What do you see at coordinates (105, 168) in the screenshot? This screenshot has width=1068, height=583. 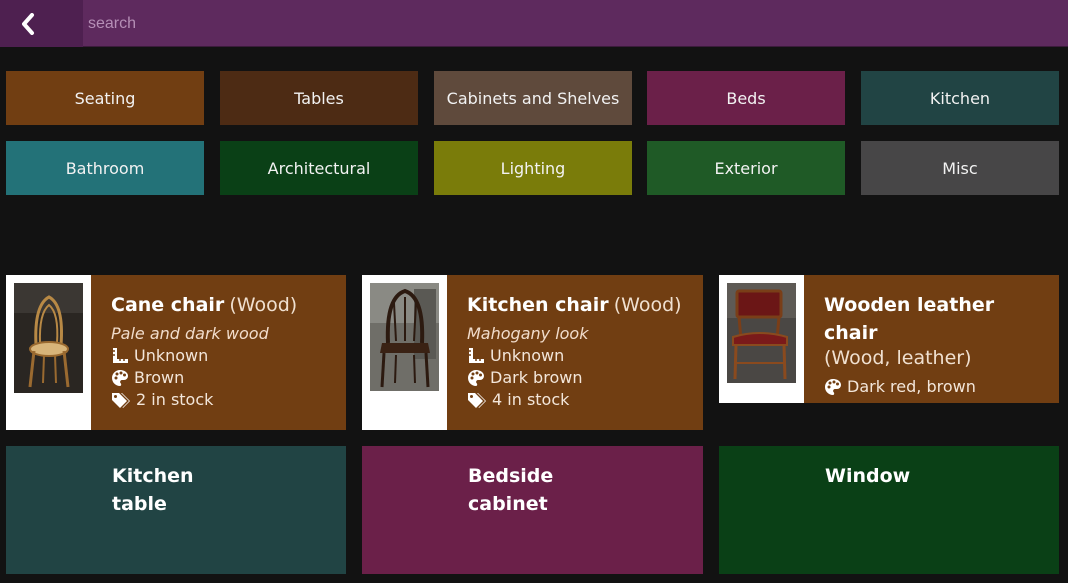 I see `category-bathroom: Bathroom` at bounding box center [105, 168].